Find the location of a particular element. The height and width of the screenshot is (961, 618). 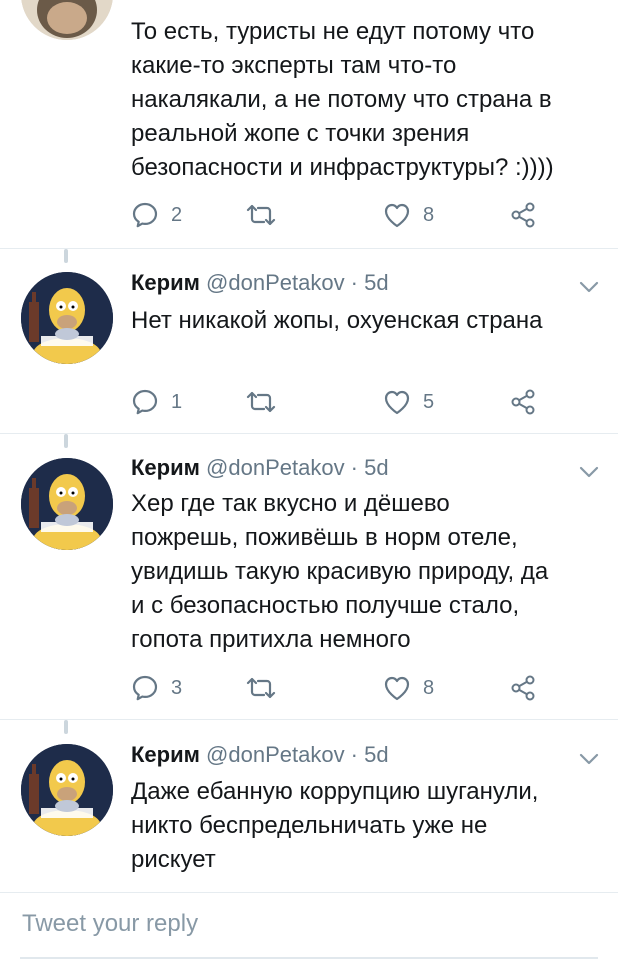

reply-input is located at coordinates (302, 924).